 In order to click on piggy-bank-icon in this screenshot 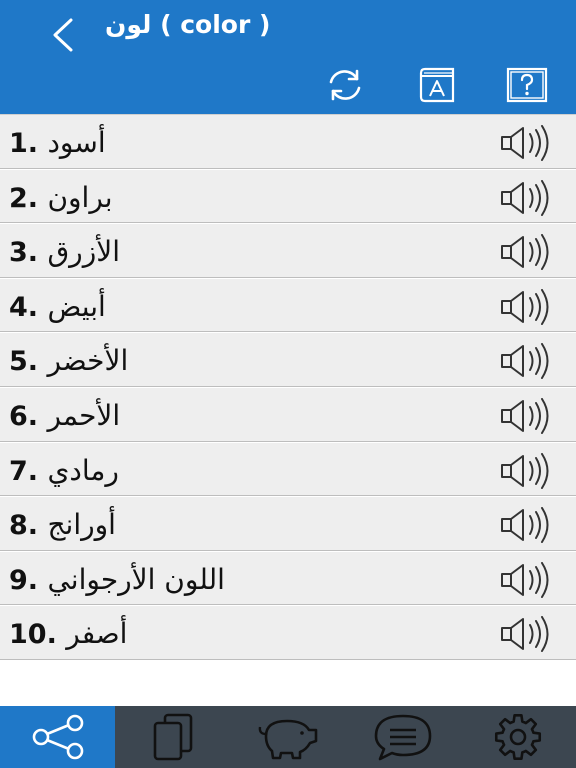, I will do `click(287, 739)`.